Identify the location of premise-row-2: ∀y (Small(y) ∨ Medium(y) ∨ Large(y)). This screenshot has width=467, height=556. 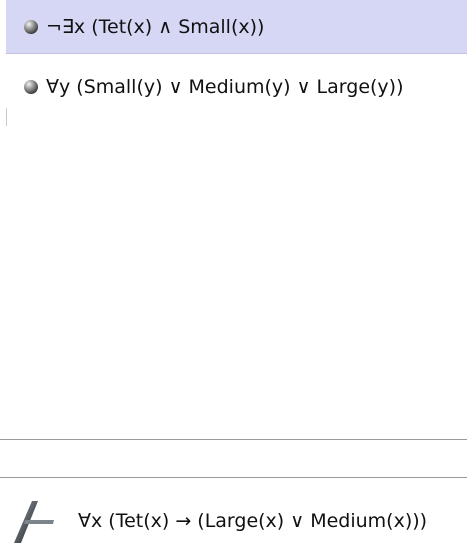
(236, 87).